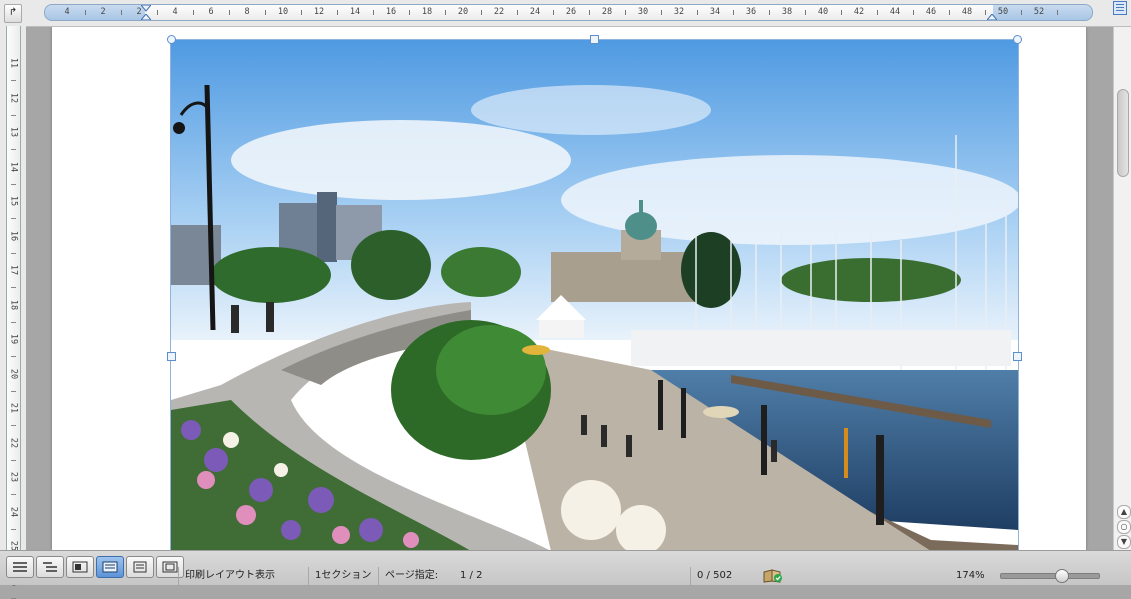 The image size is (1131, 599). I want to click on notebook-view-button, so click(140, 567).